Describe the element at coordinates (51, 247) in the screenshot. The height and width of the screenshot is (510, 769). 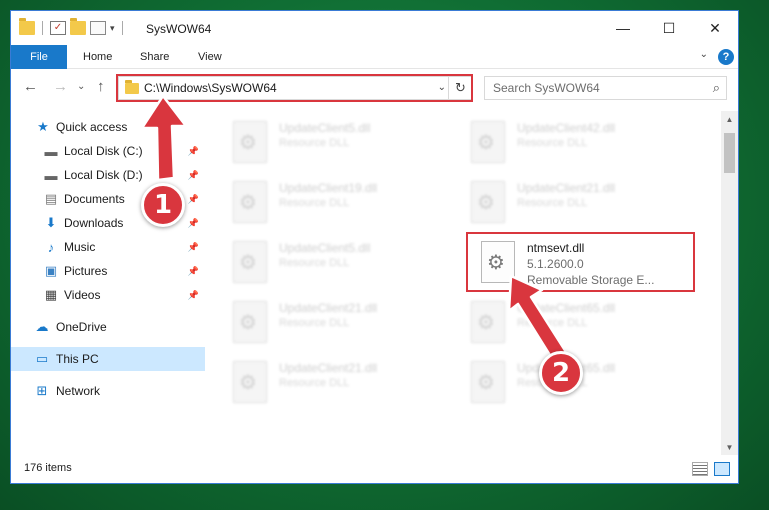
I see `music-icon: ♪` at that location.